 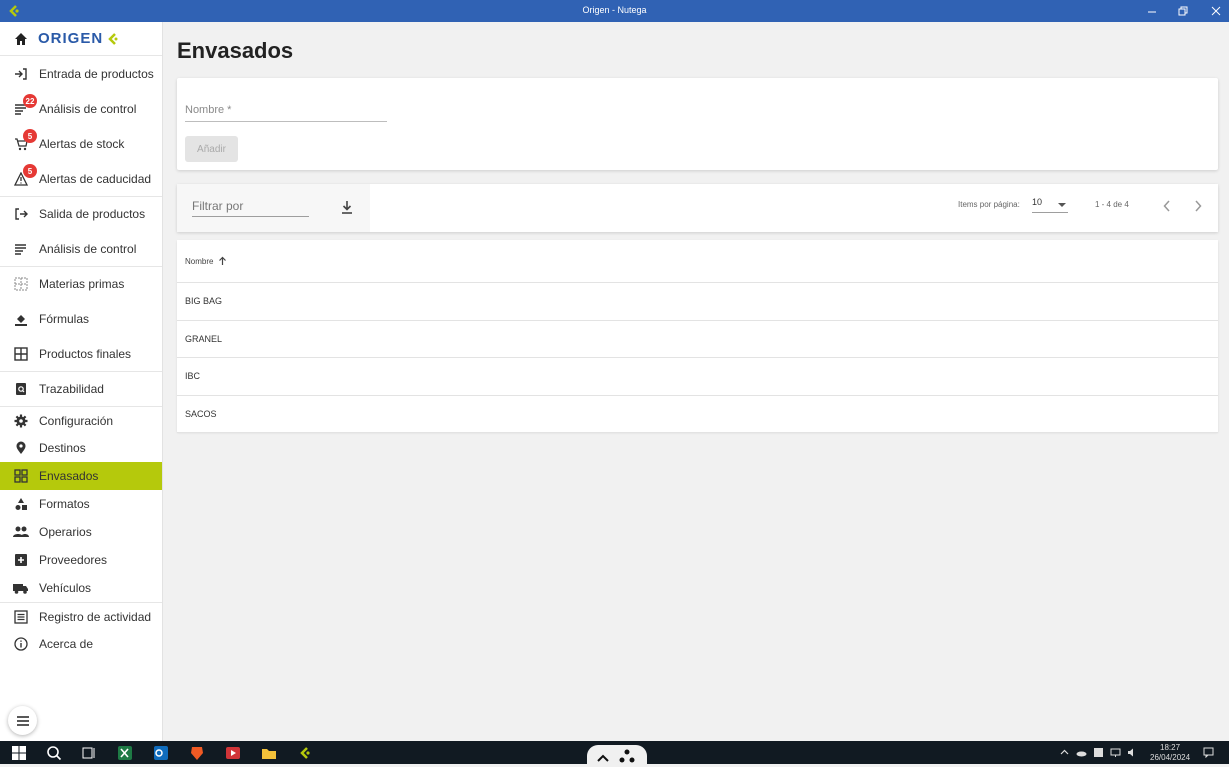 I want to click on home-icon, so click(x=21, y=38).